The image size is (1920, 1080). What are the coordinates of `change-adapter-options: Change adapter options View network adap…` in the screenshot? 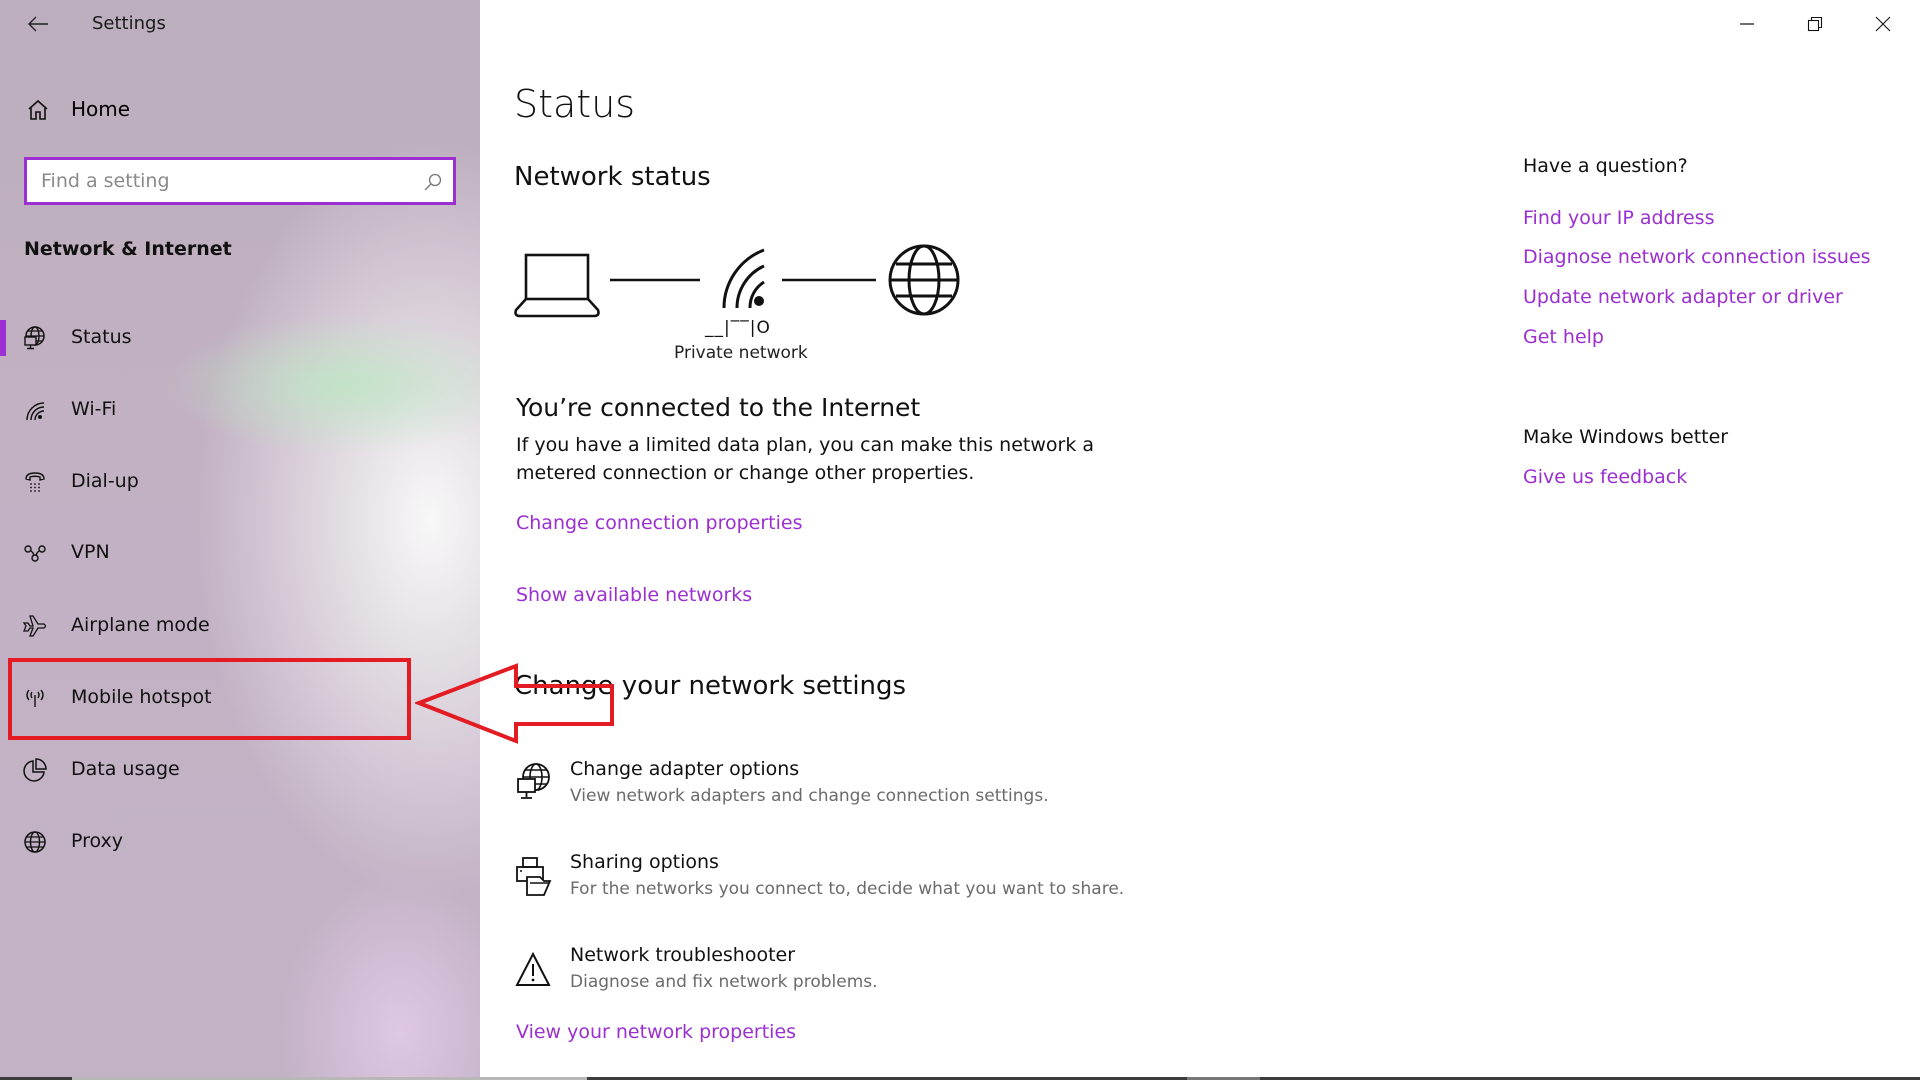 It's located at (864, 788).